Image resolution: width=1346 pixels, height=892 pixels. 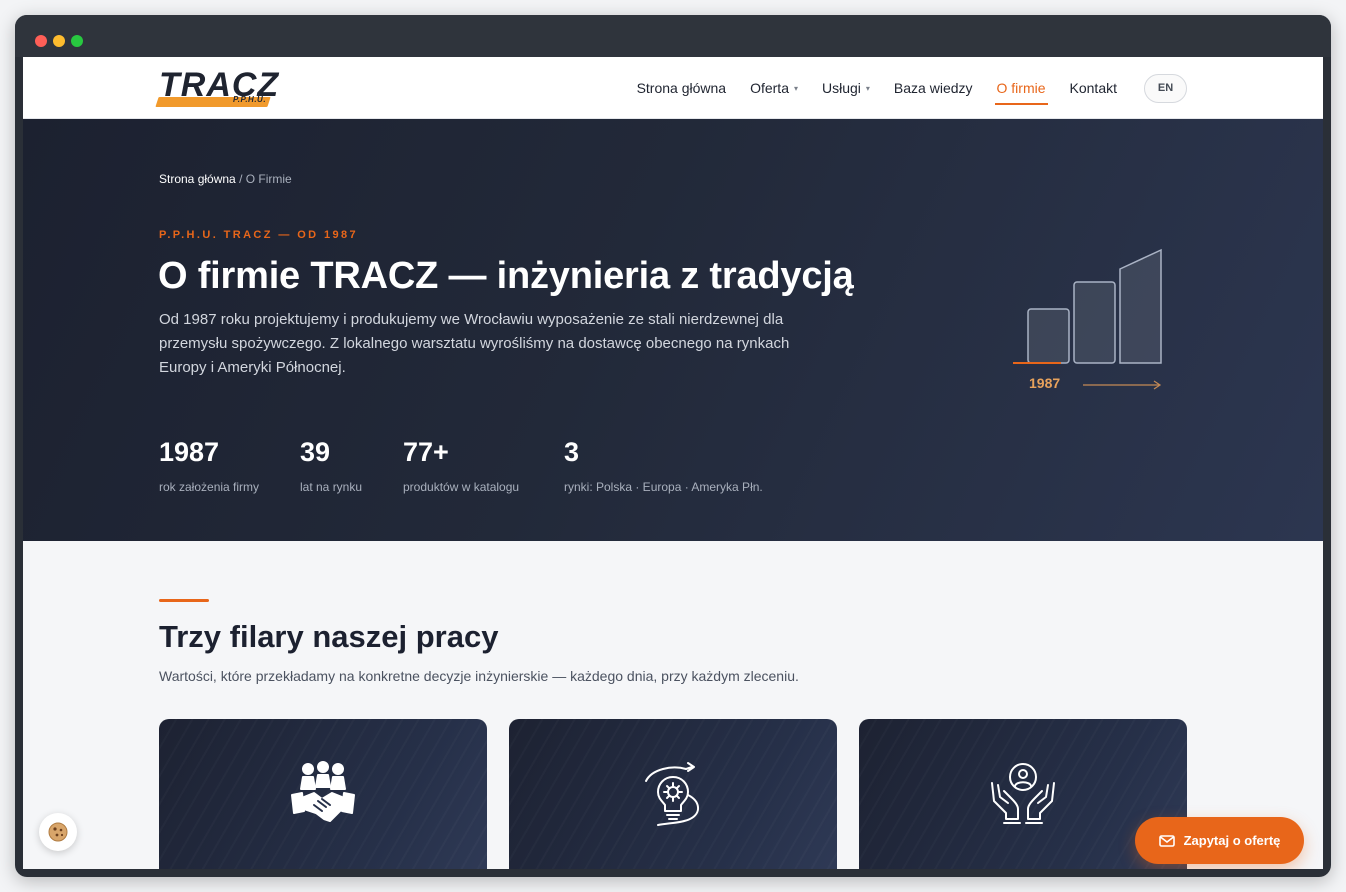 What do you see at coordinates (331, 487) in the screenshot?
I see `stat-label: lat na rynku` at bounding box center [331, 487].